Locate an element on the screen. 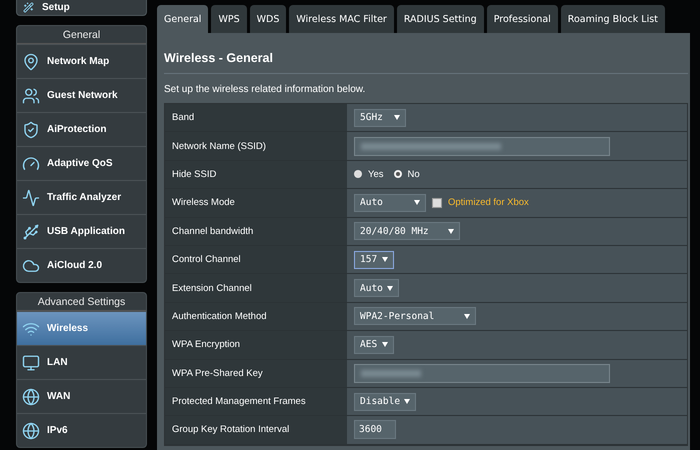 The height and width of the screenshot is (450, 700). sidebar-item: WAN is located at coordinates (81, 396).